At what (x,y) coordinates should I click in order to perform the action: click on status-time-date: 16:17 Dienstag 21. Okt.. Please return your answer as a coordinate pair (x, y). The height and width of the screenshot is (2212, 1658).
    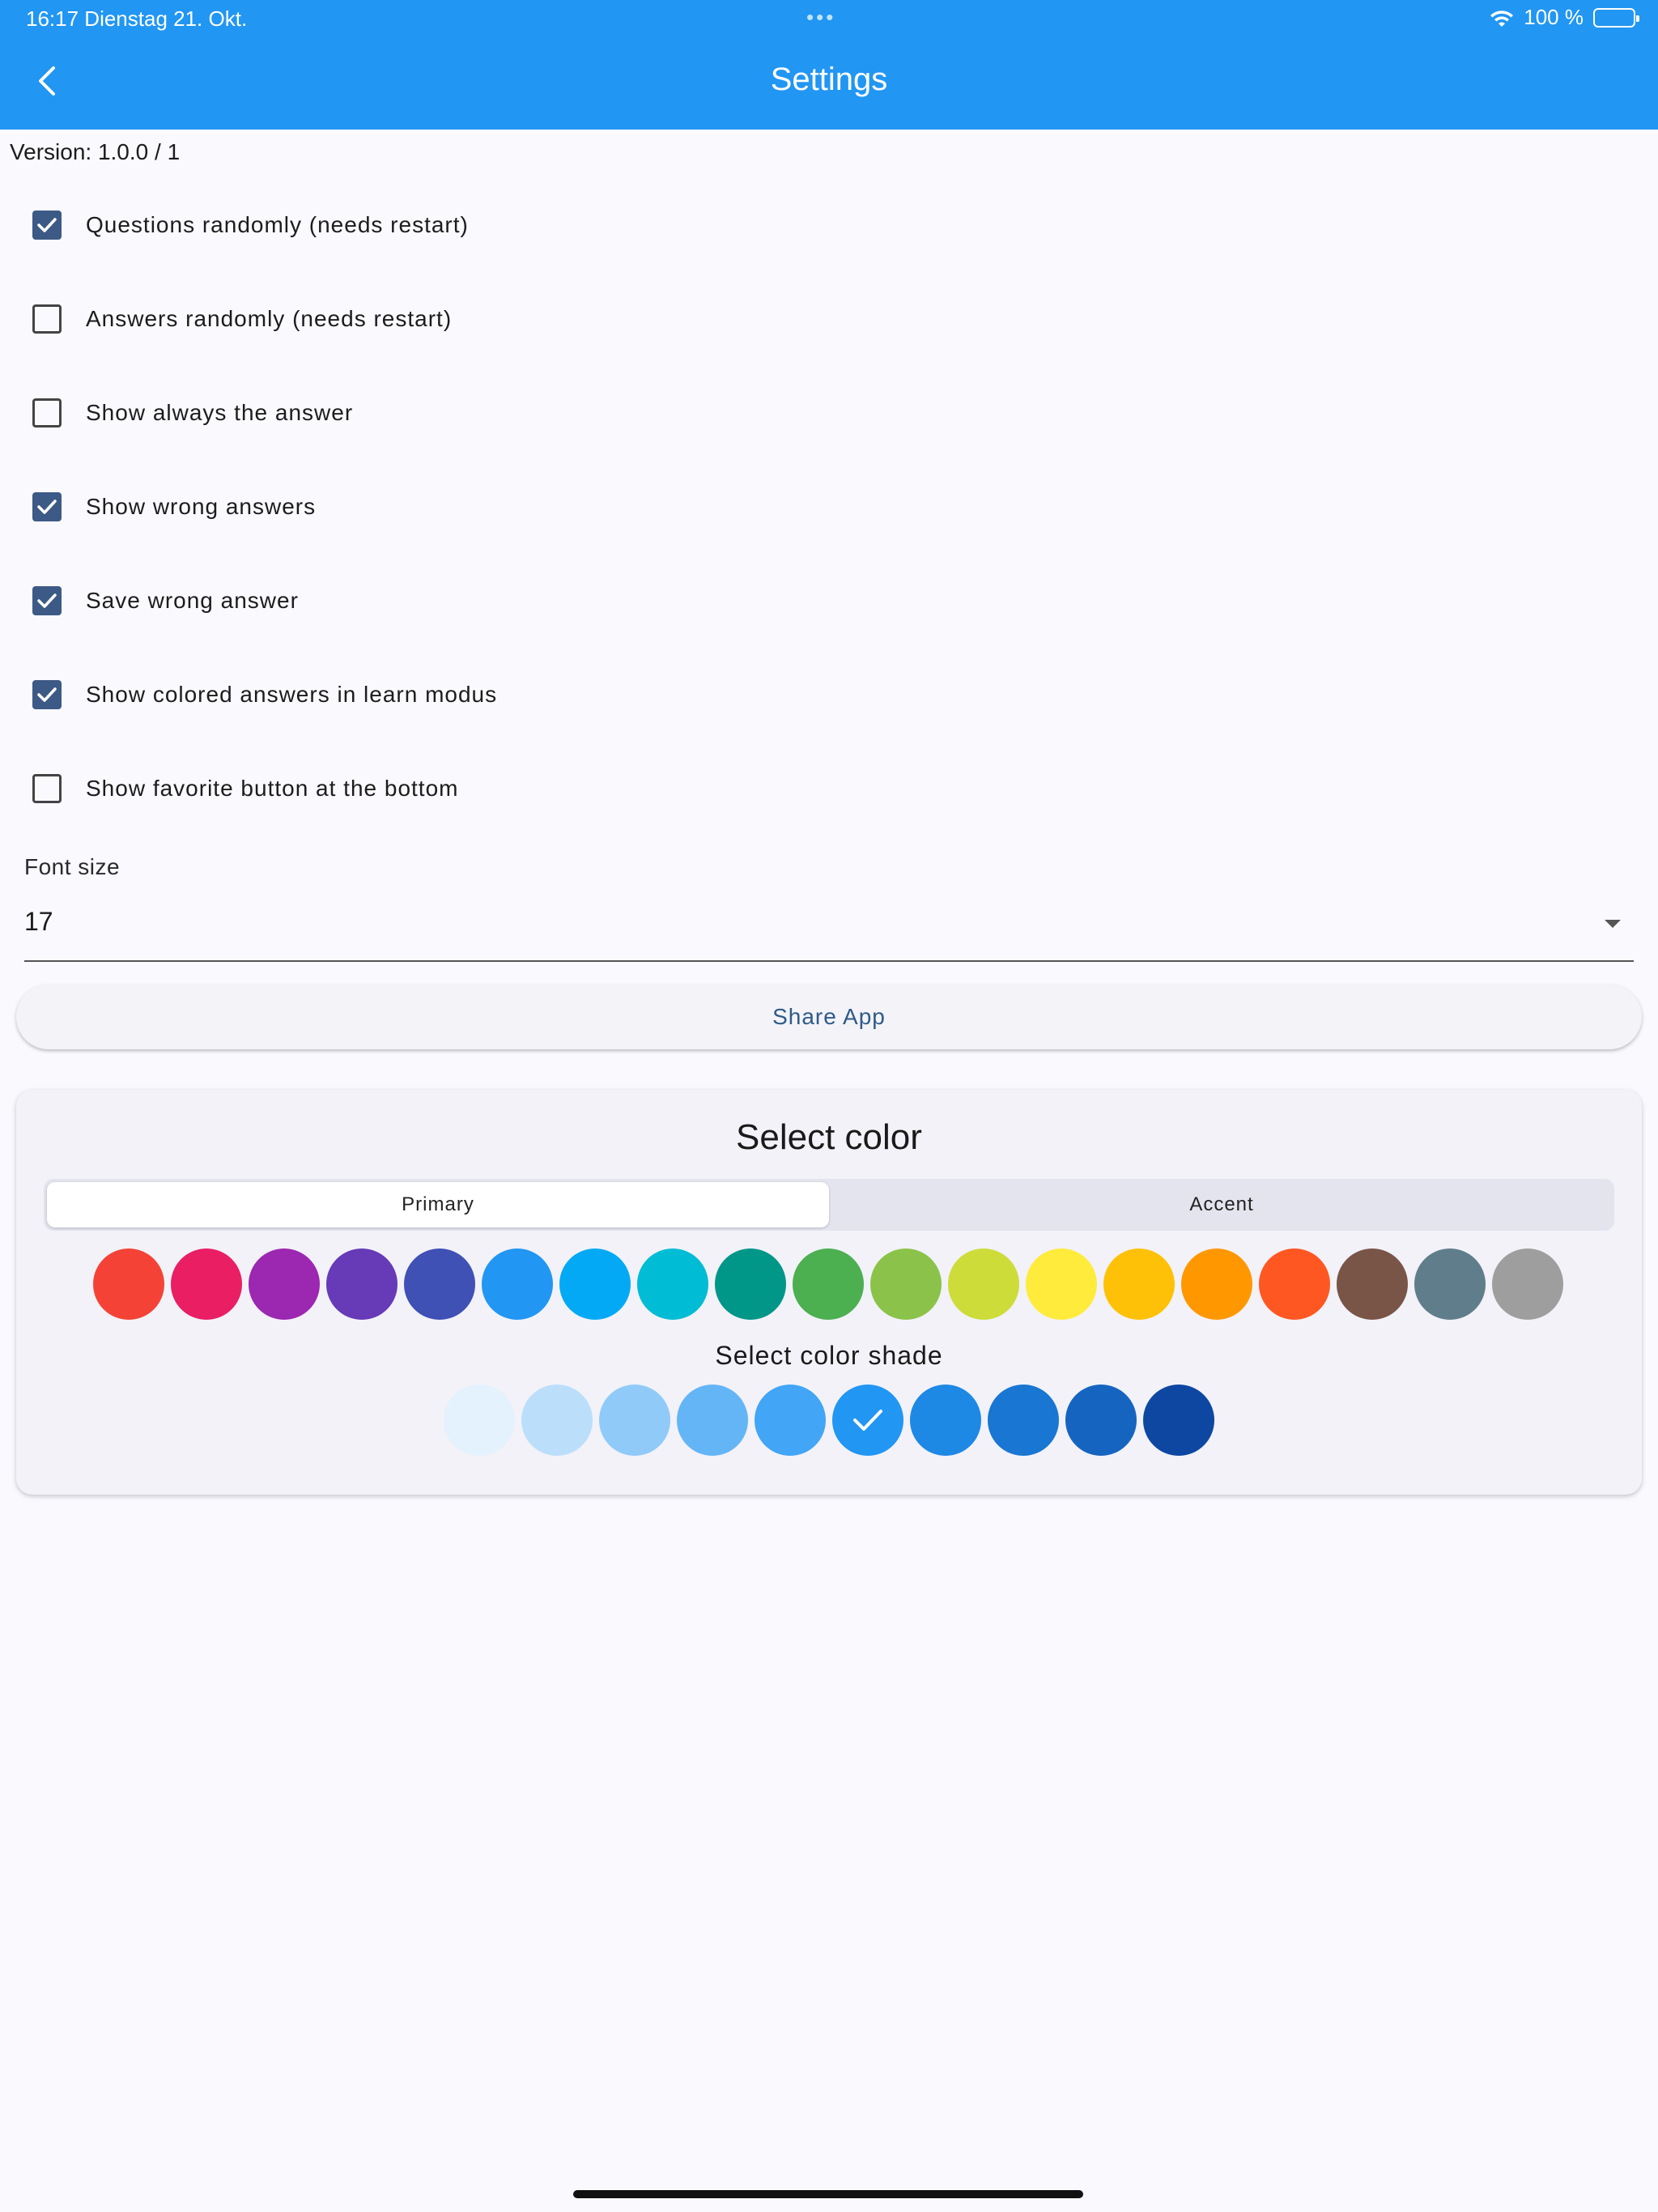
    Looking at the image, I should click on (137, 19).